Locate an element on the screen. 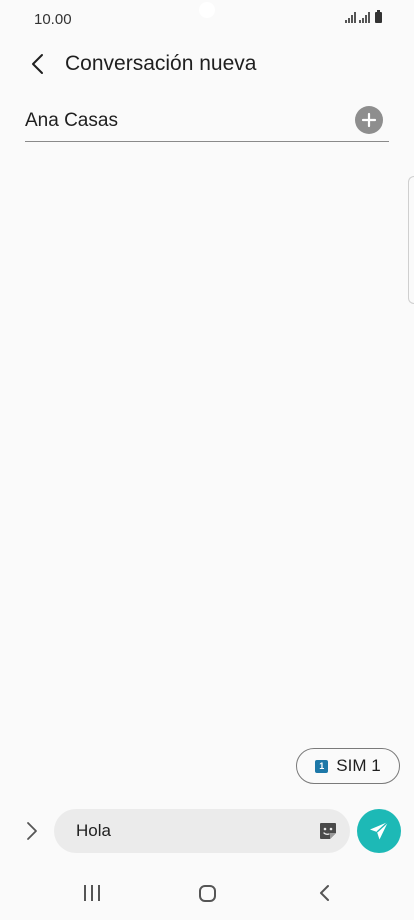 This screenshot has height=920, width=414. nav-back-button is located at coordinates (324, 893).